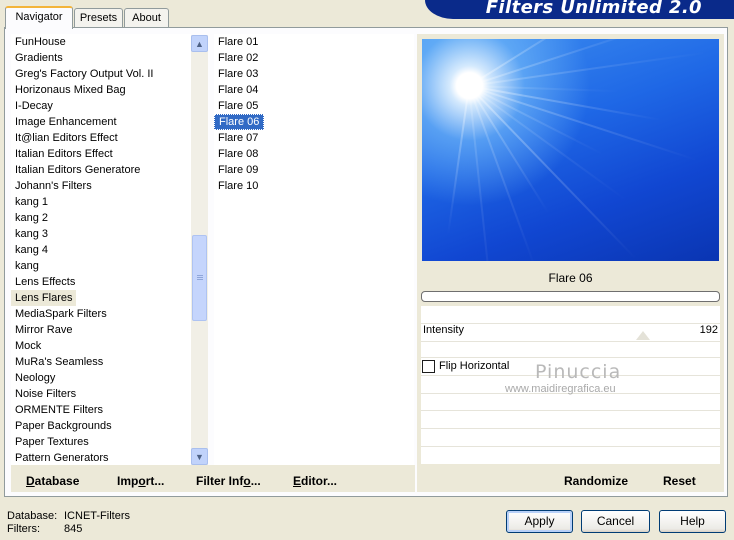  I want to click on category-item: kang 4, so click(31, 250).